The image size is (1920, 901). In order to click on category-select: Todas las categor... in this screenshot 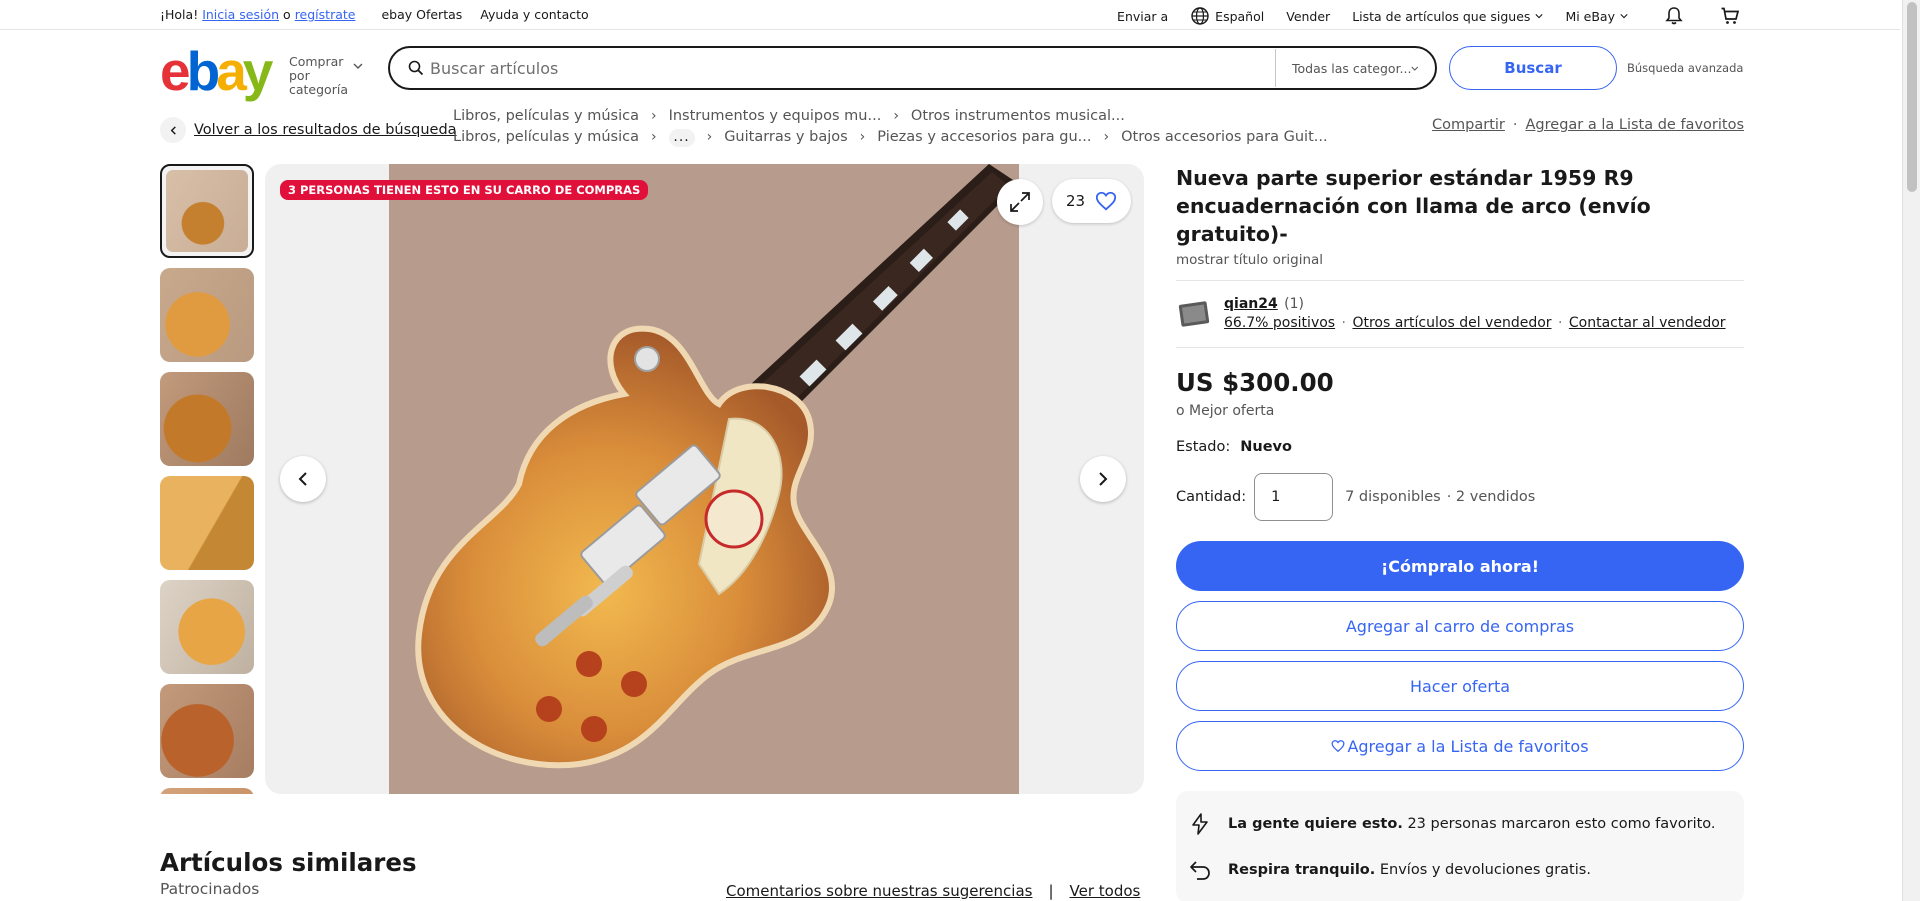, I will do `click(1355, 68)`.